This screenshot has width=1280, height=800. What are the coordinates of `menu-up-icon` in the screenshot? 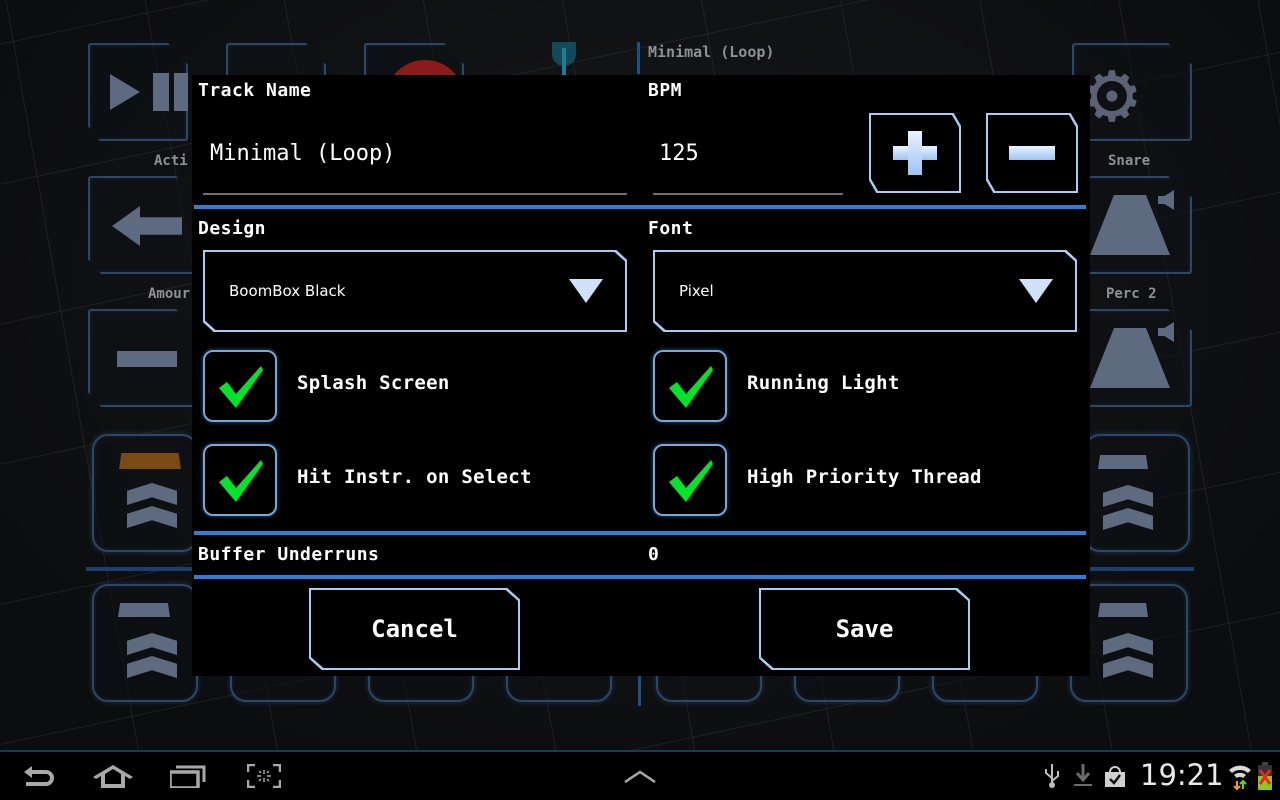 It's located at (640, 777).